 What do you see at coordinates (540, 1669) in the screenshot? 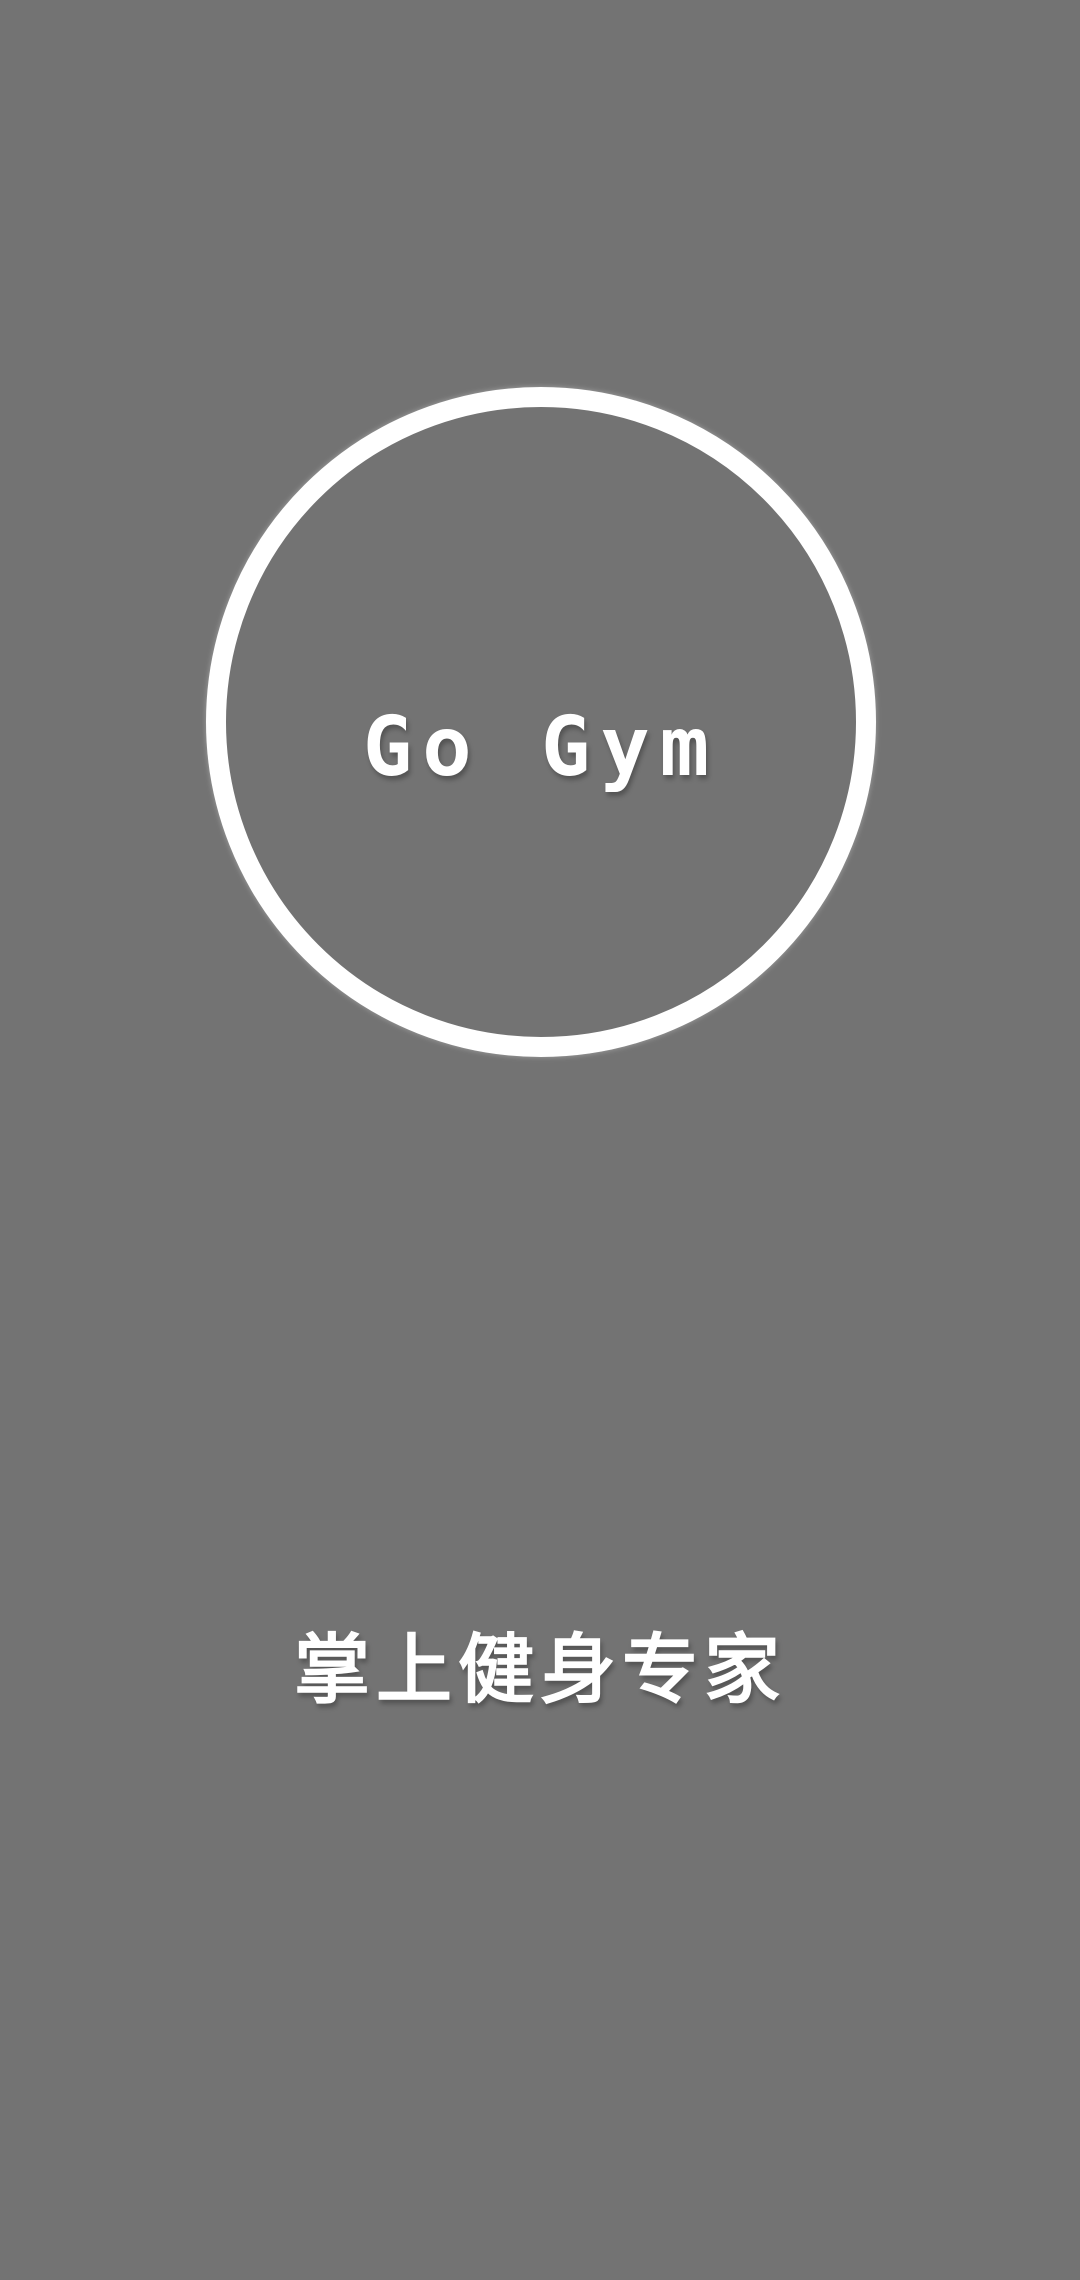
I see `tagline: 掌上健身专家` at bounding box center [540, 1669].